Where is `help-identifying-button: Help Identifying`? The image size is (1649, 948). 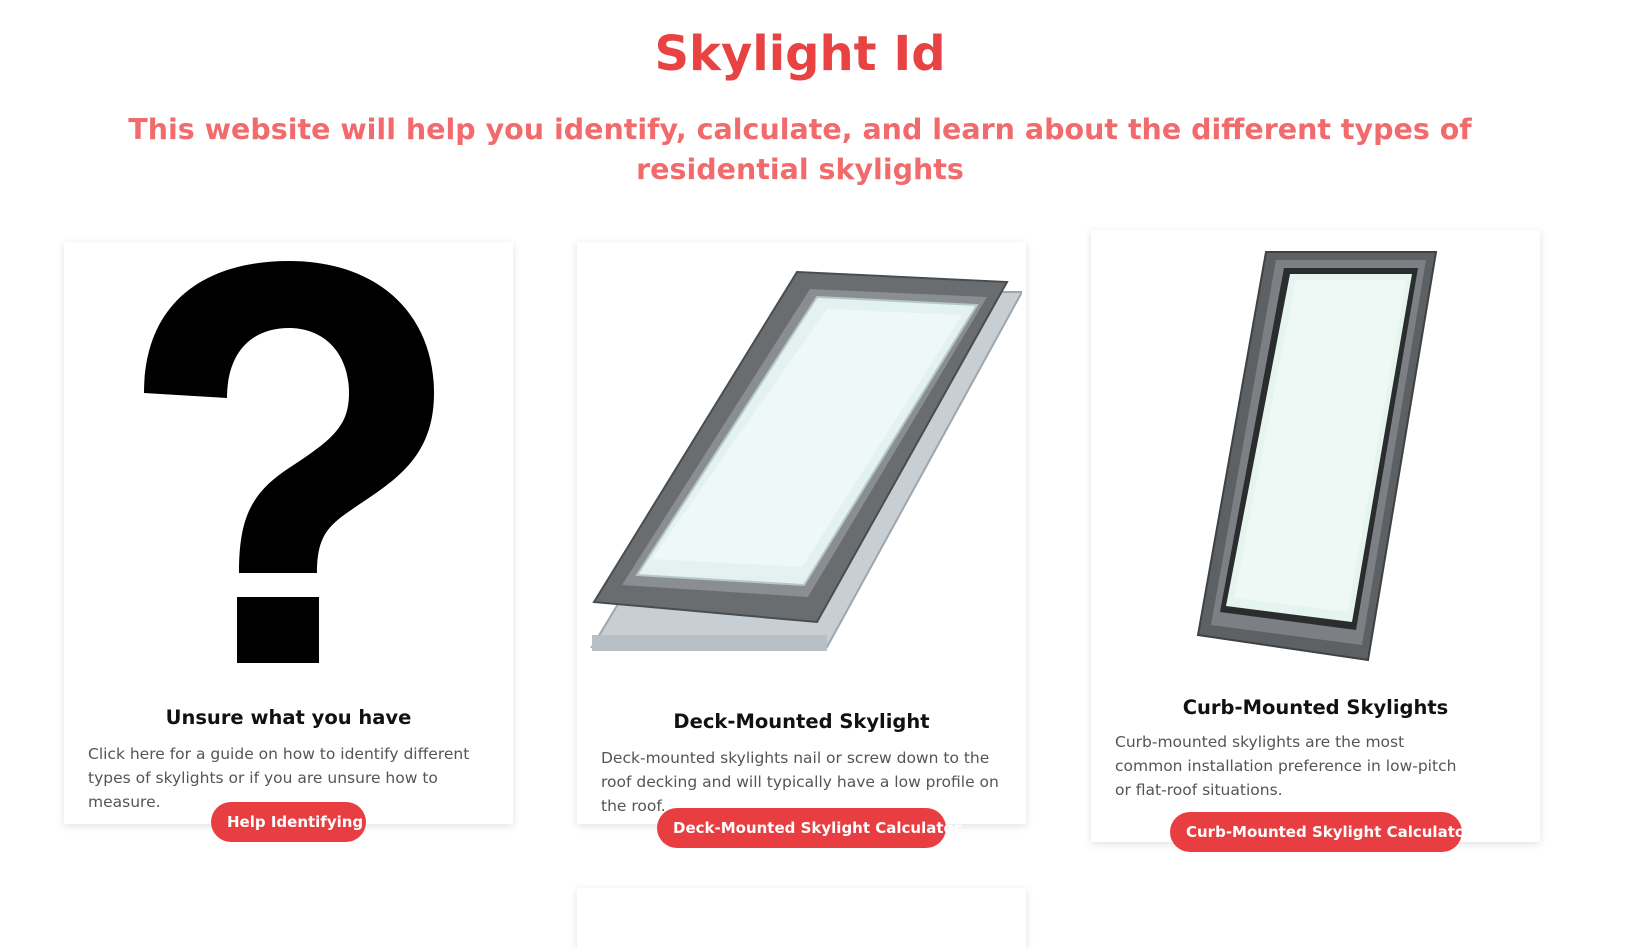 help-identifying-button: Help Identifying is located at coordinates (288, 822).